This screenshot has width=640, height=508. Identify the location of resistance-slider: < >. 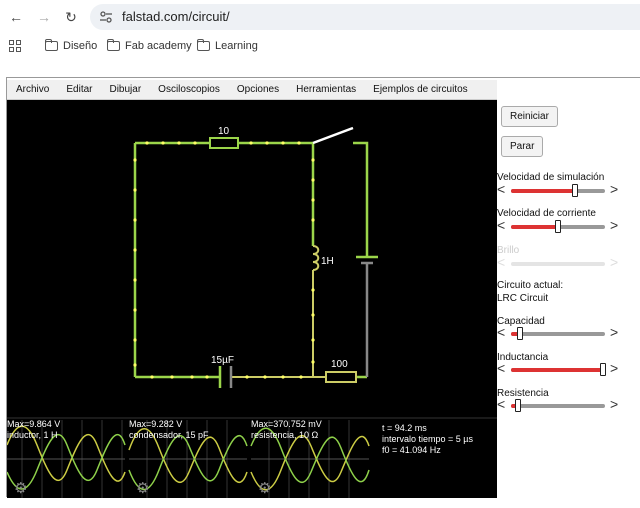
(559, 405).